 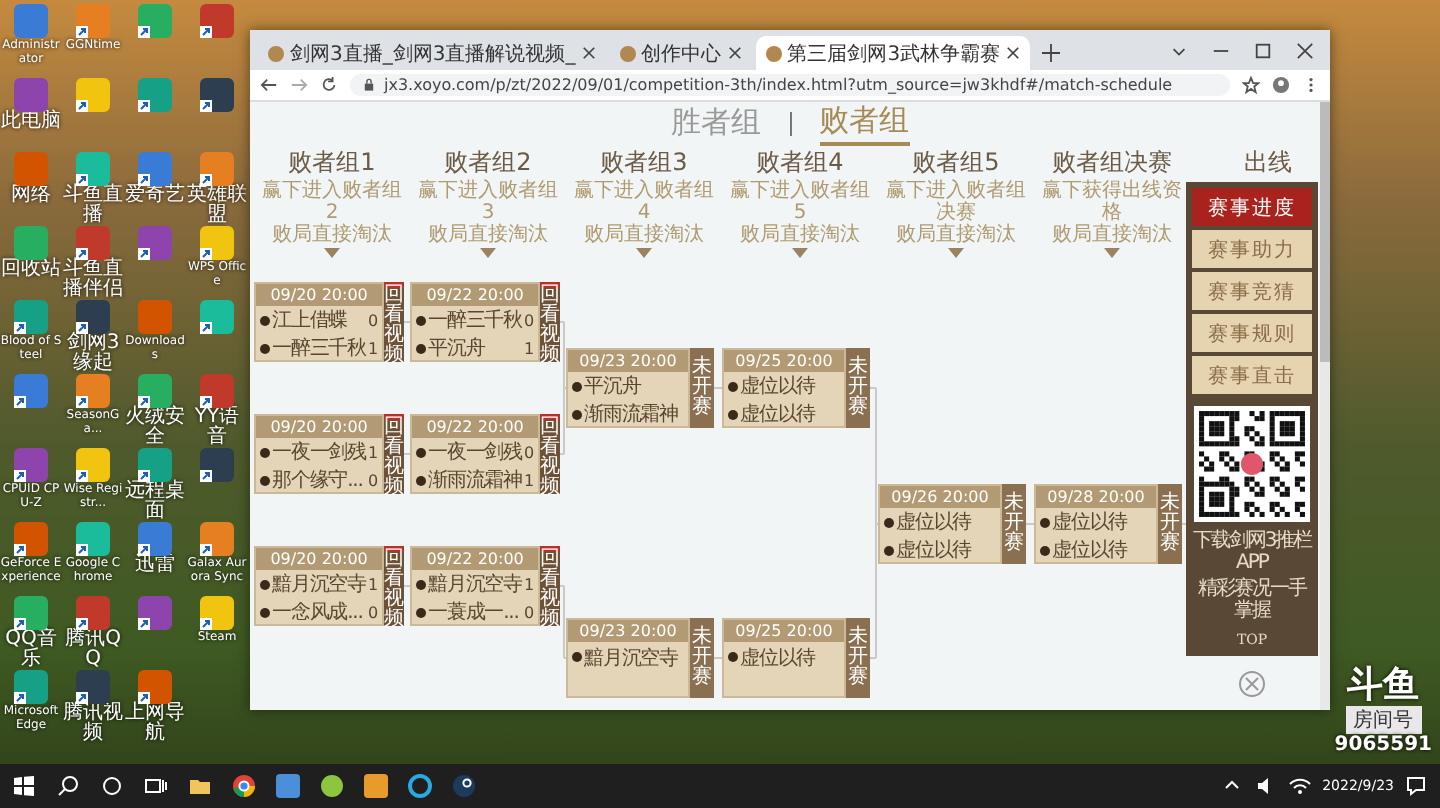 I want to click on circle-icon, so click(x=112, y=786).